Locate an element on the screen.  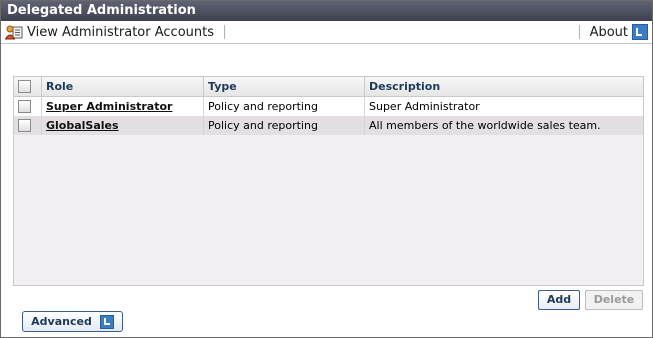
administrator-accounts-icon is located at coordinates (13, 32).